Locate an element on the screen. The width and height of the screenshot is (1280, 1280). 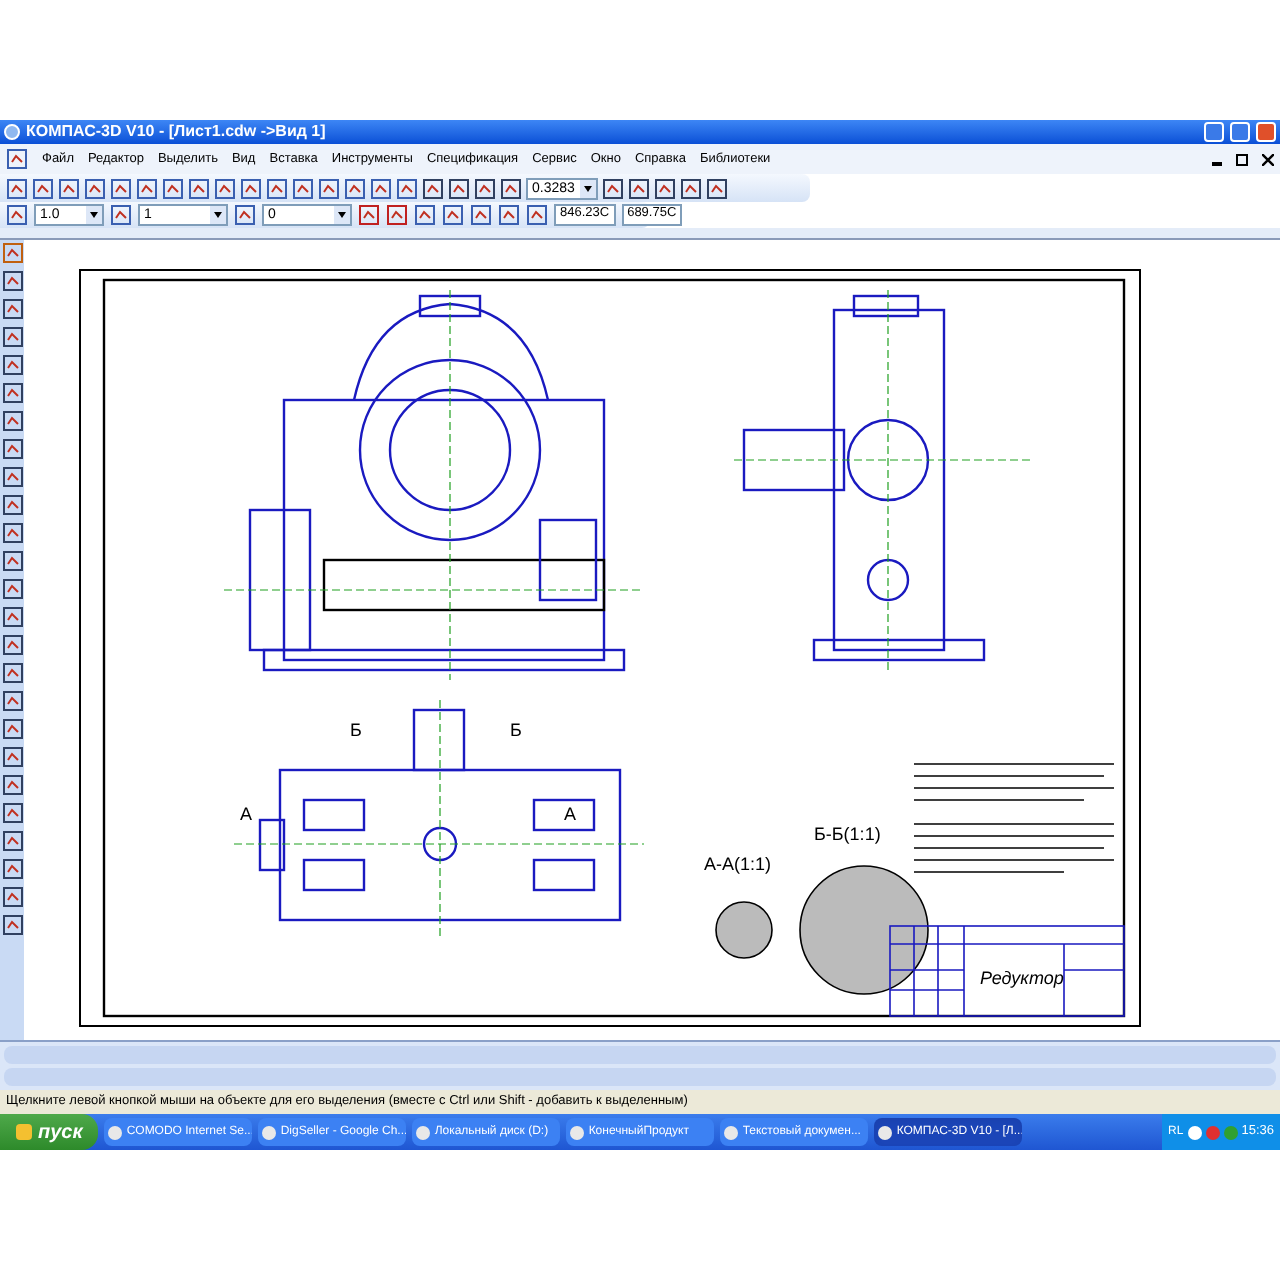
windows-logo-icon is located at coordinates (24, 1132).